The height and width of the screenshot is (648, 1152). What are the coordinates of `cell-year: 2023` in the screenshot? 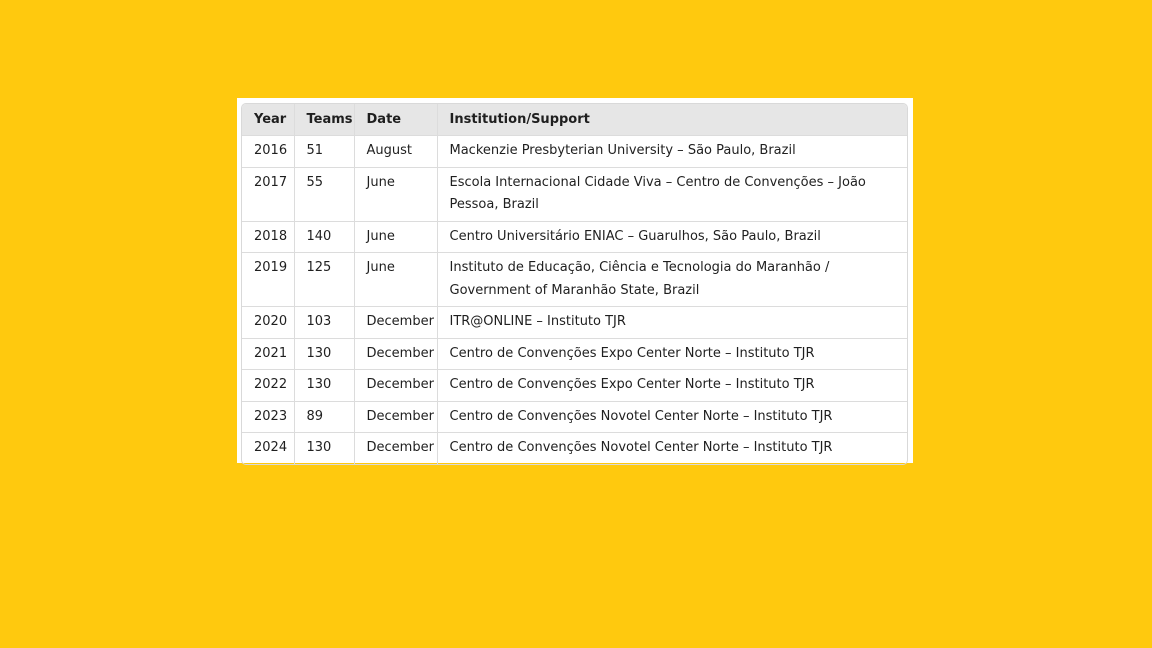 It's located at (268, 416).